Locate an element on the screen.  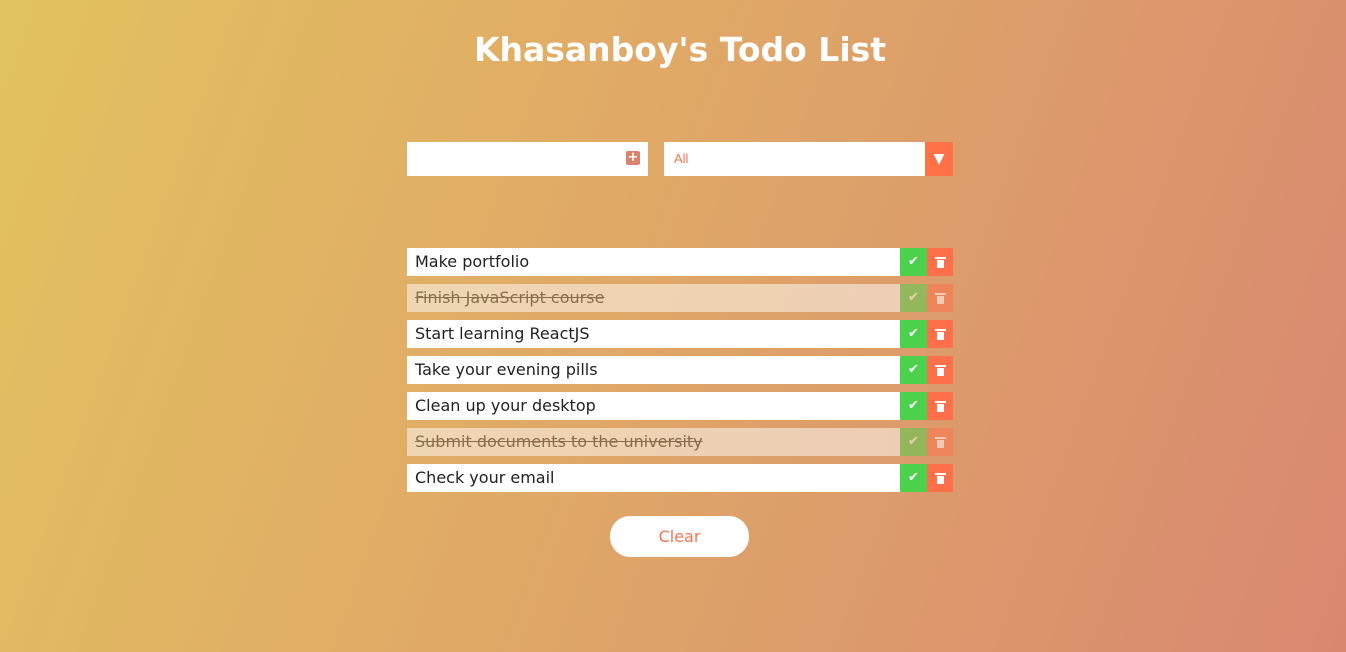
todo-text: Make portfolio is located at coordinates (653, 262).